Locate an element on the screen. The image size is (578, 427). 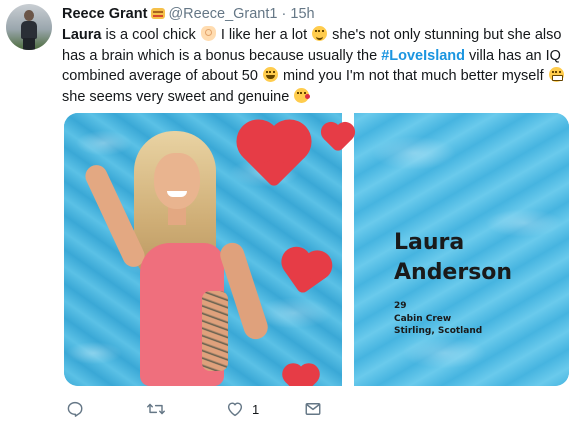
avatar is located at coordinates (29, 27).